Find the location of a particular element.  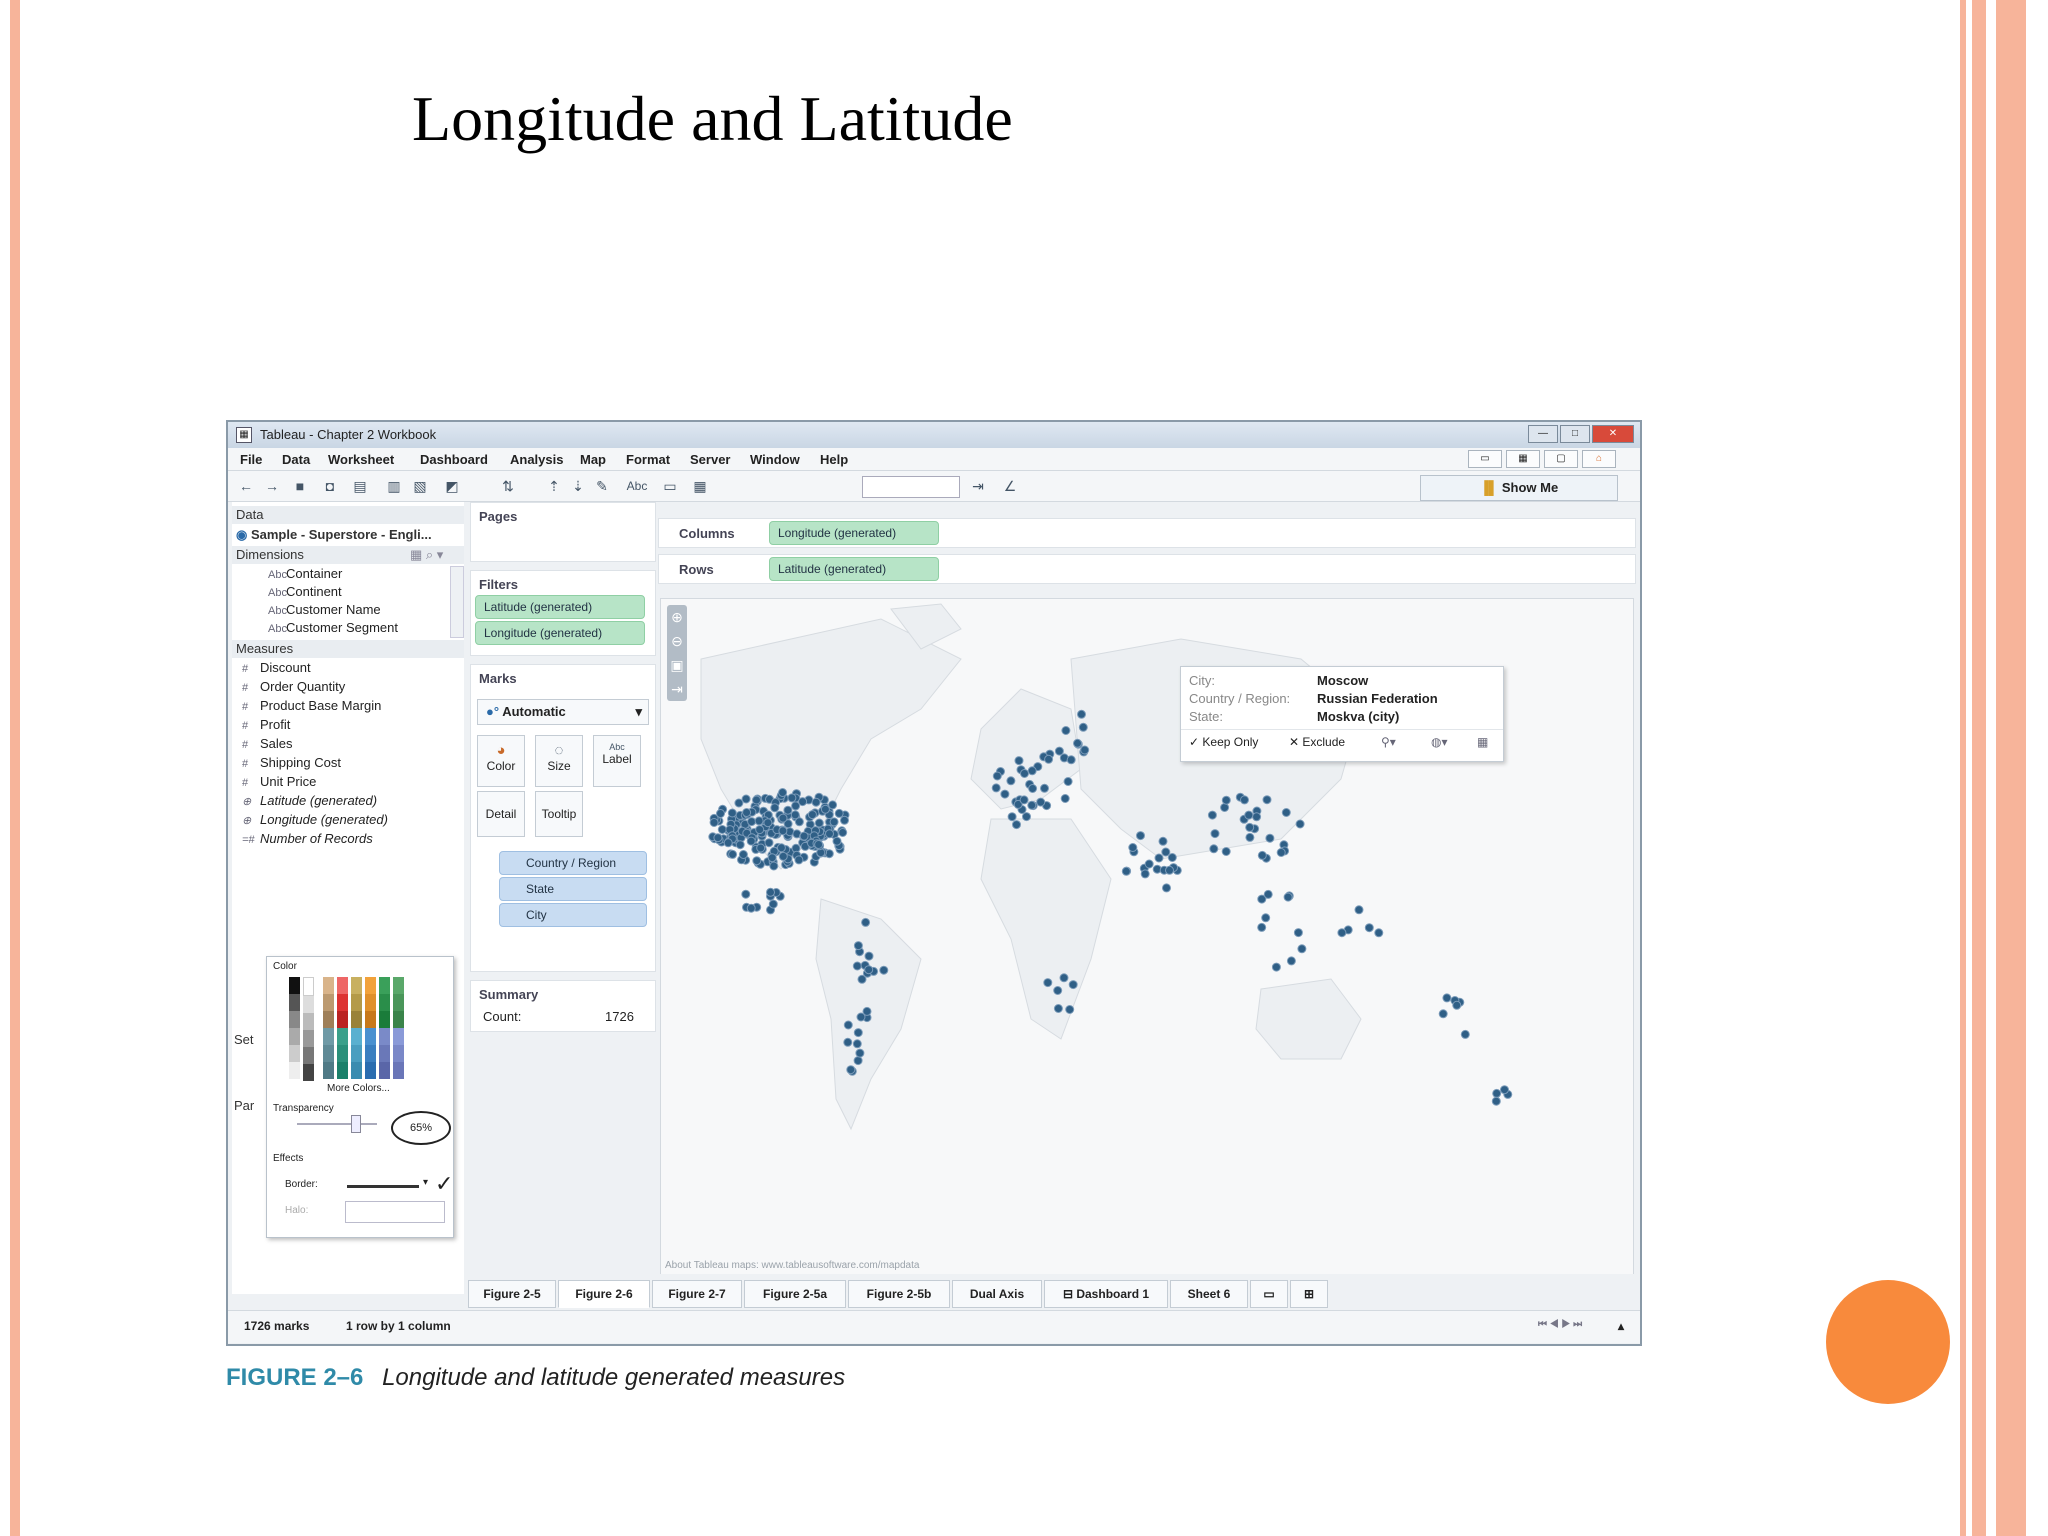

rows-pill-latitude: Latitude (generated) is located at coordinates (854, 569).